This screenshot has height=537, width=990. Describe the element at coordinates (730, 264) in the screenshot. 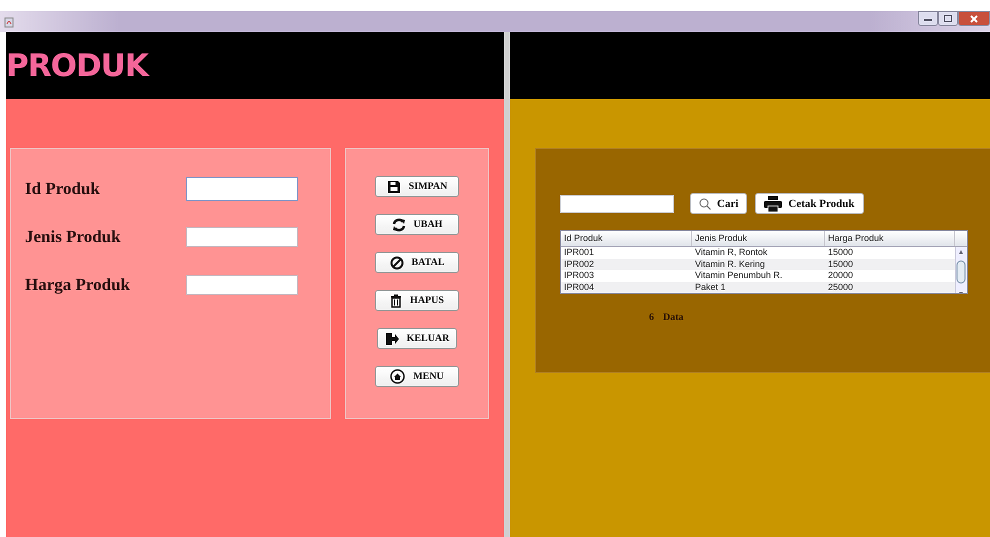

I see `table-cell-text: Vitamin R. Kering` at that location.